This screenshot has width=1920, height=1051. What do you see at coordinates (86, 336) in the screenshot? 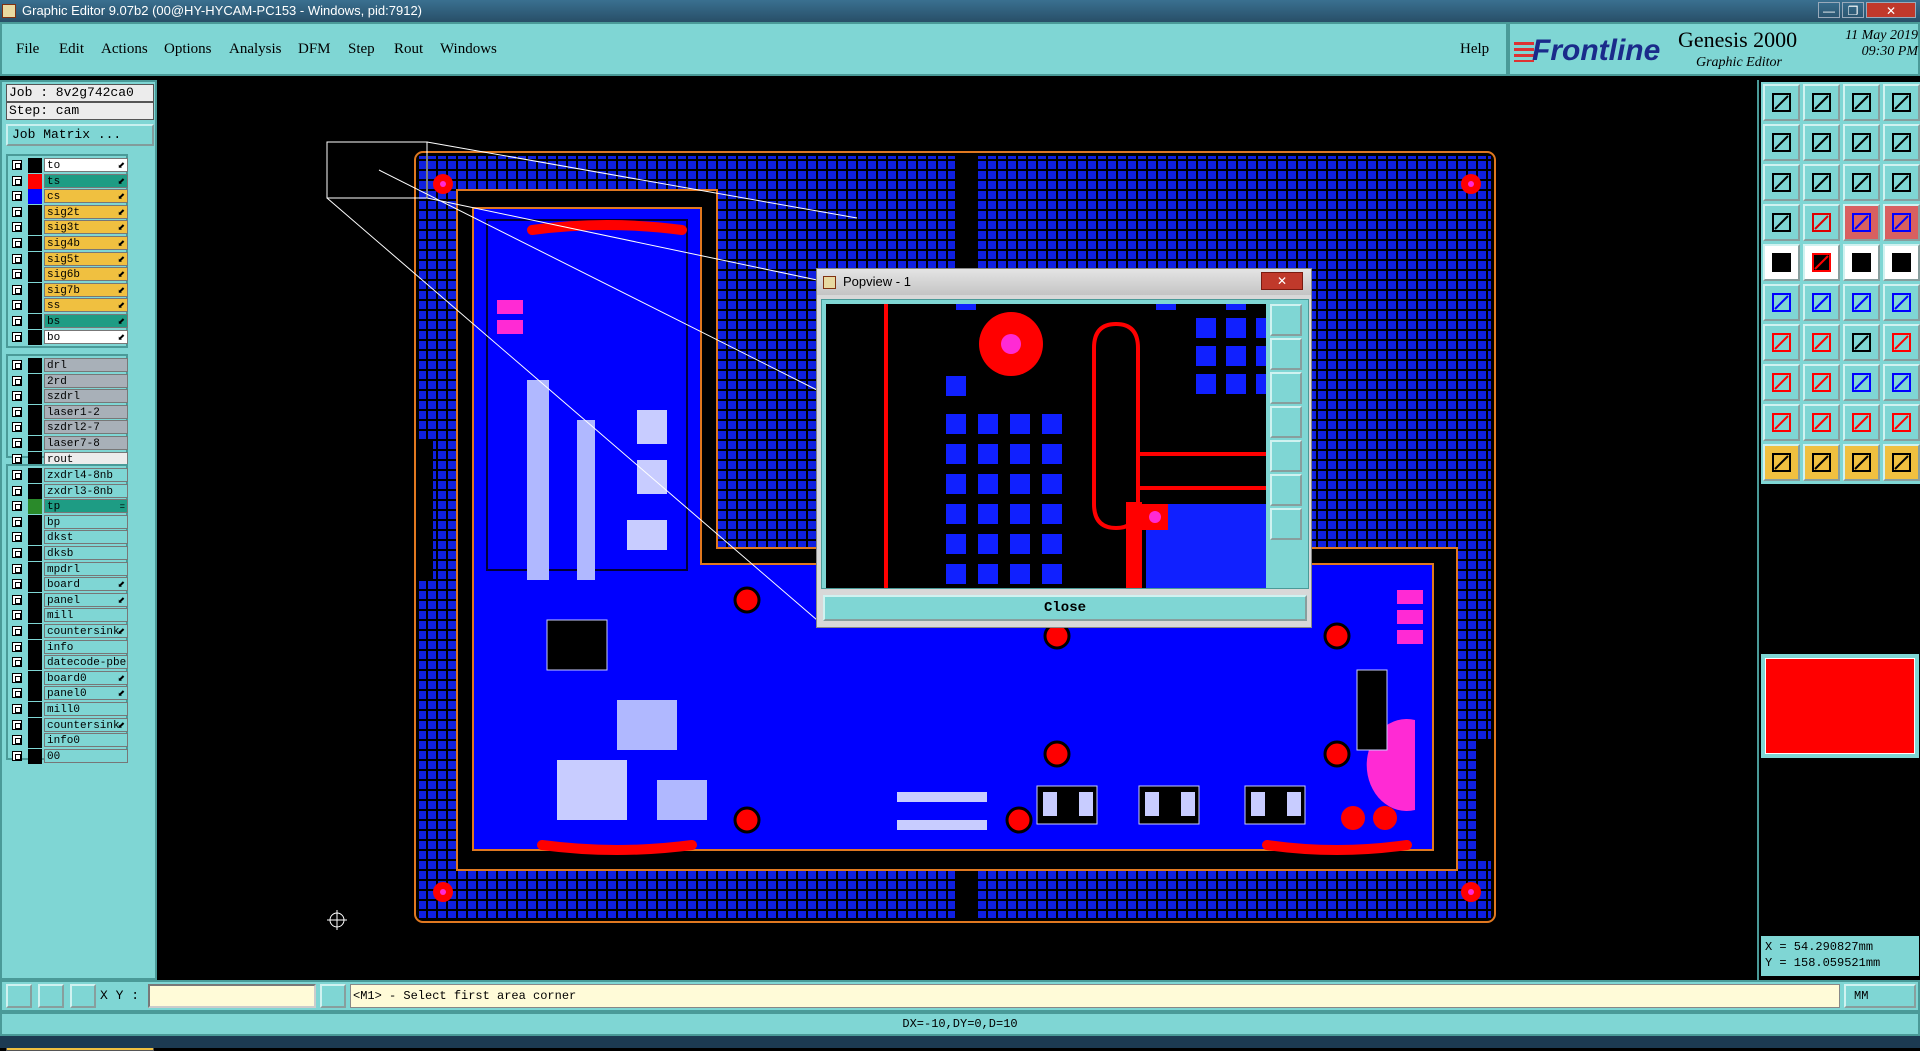
I see `layer-name: bo ⬋` at bounding box center [86, 336].